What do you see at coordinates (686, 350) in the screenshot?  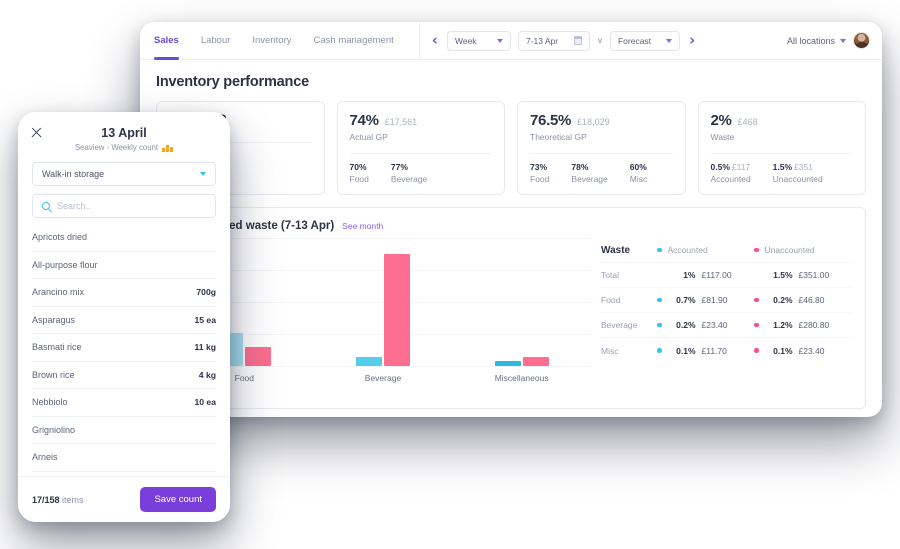 I see `row-accounted-pct: 0.1%` at bounding box center [686, 350].